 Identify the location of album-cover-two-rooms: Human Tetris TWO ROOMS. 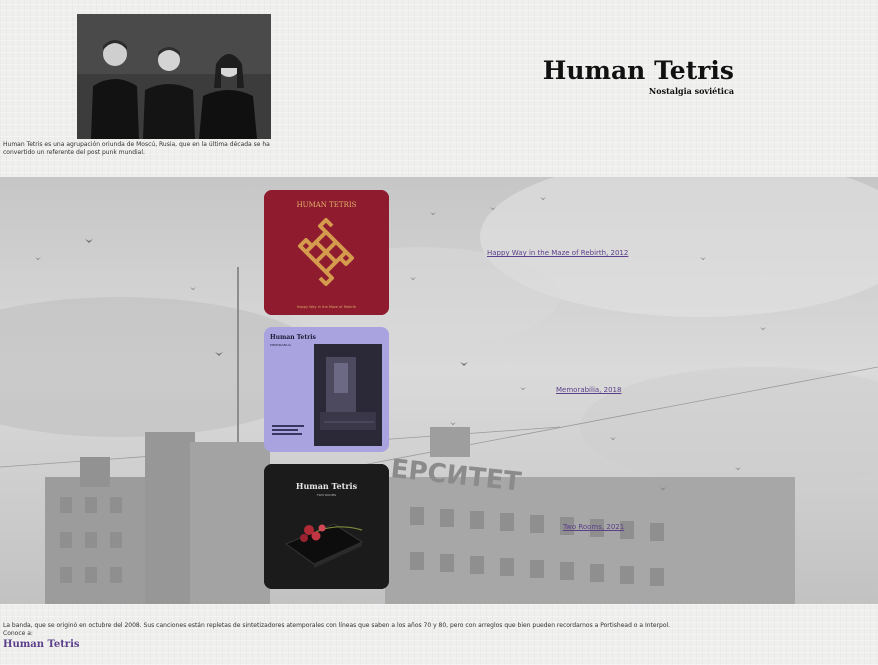
(326, 526).